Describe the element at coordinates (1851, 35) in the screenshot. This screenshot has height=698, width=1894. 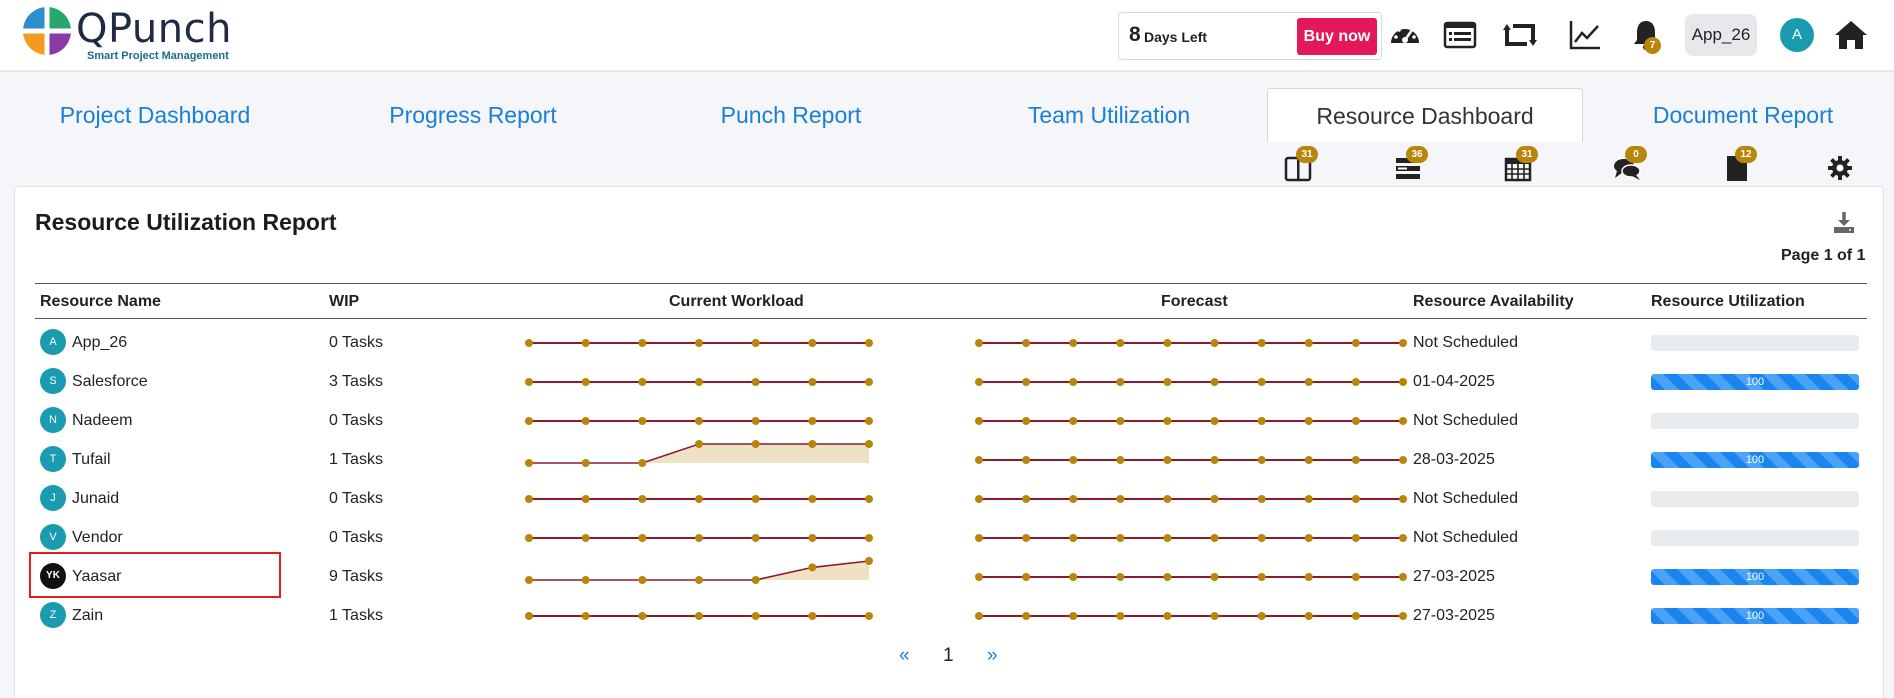
I see `home-icon` at that location.